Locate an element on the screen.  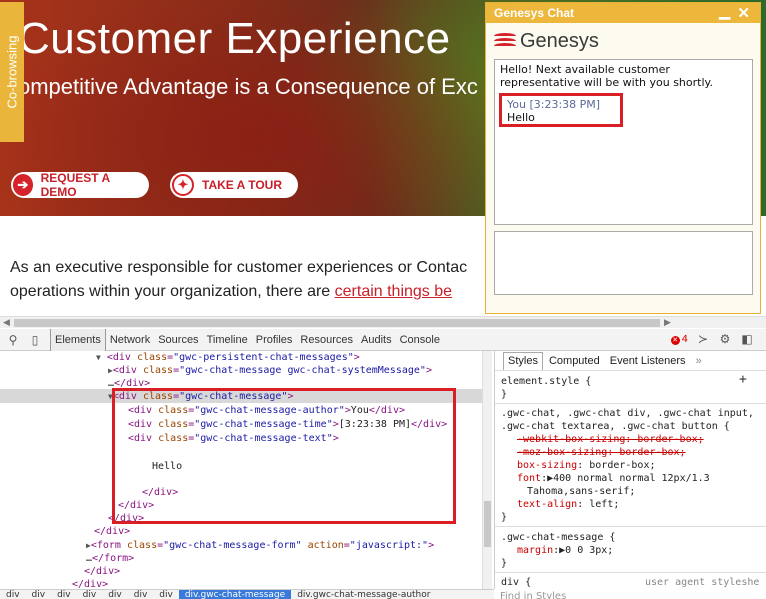
tab-audits: Audits is located at coordinates (376, 340).